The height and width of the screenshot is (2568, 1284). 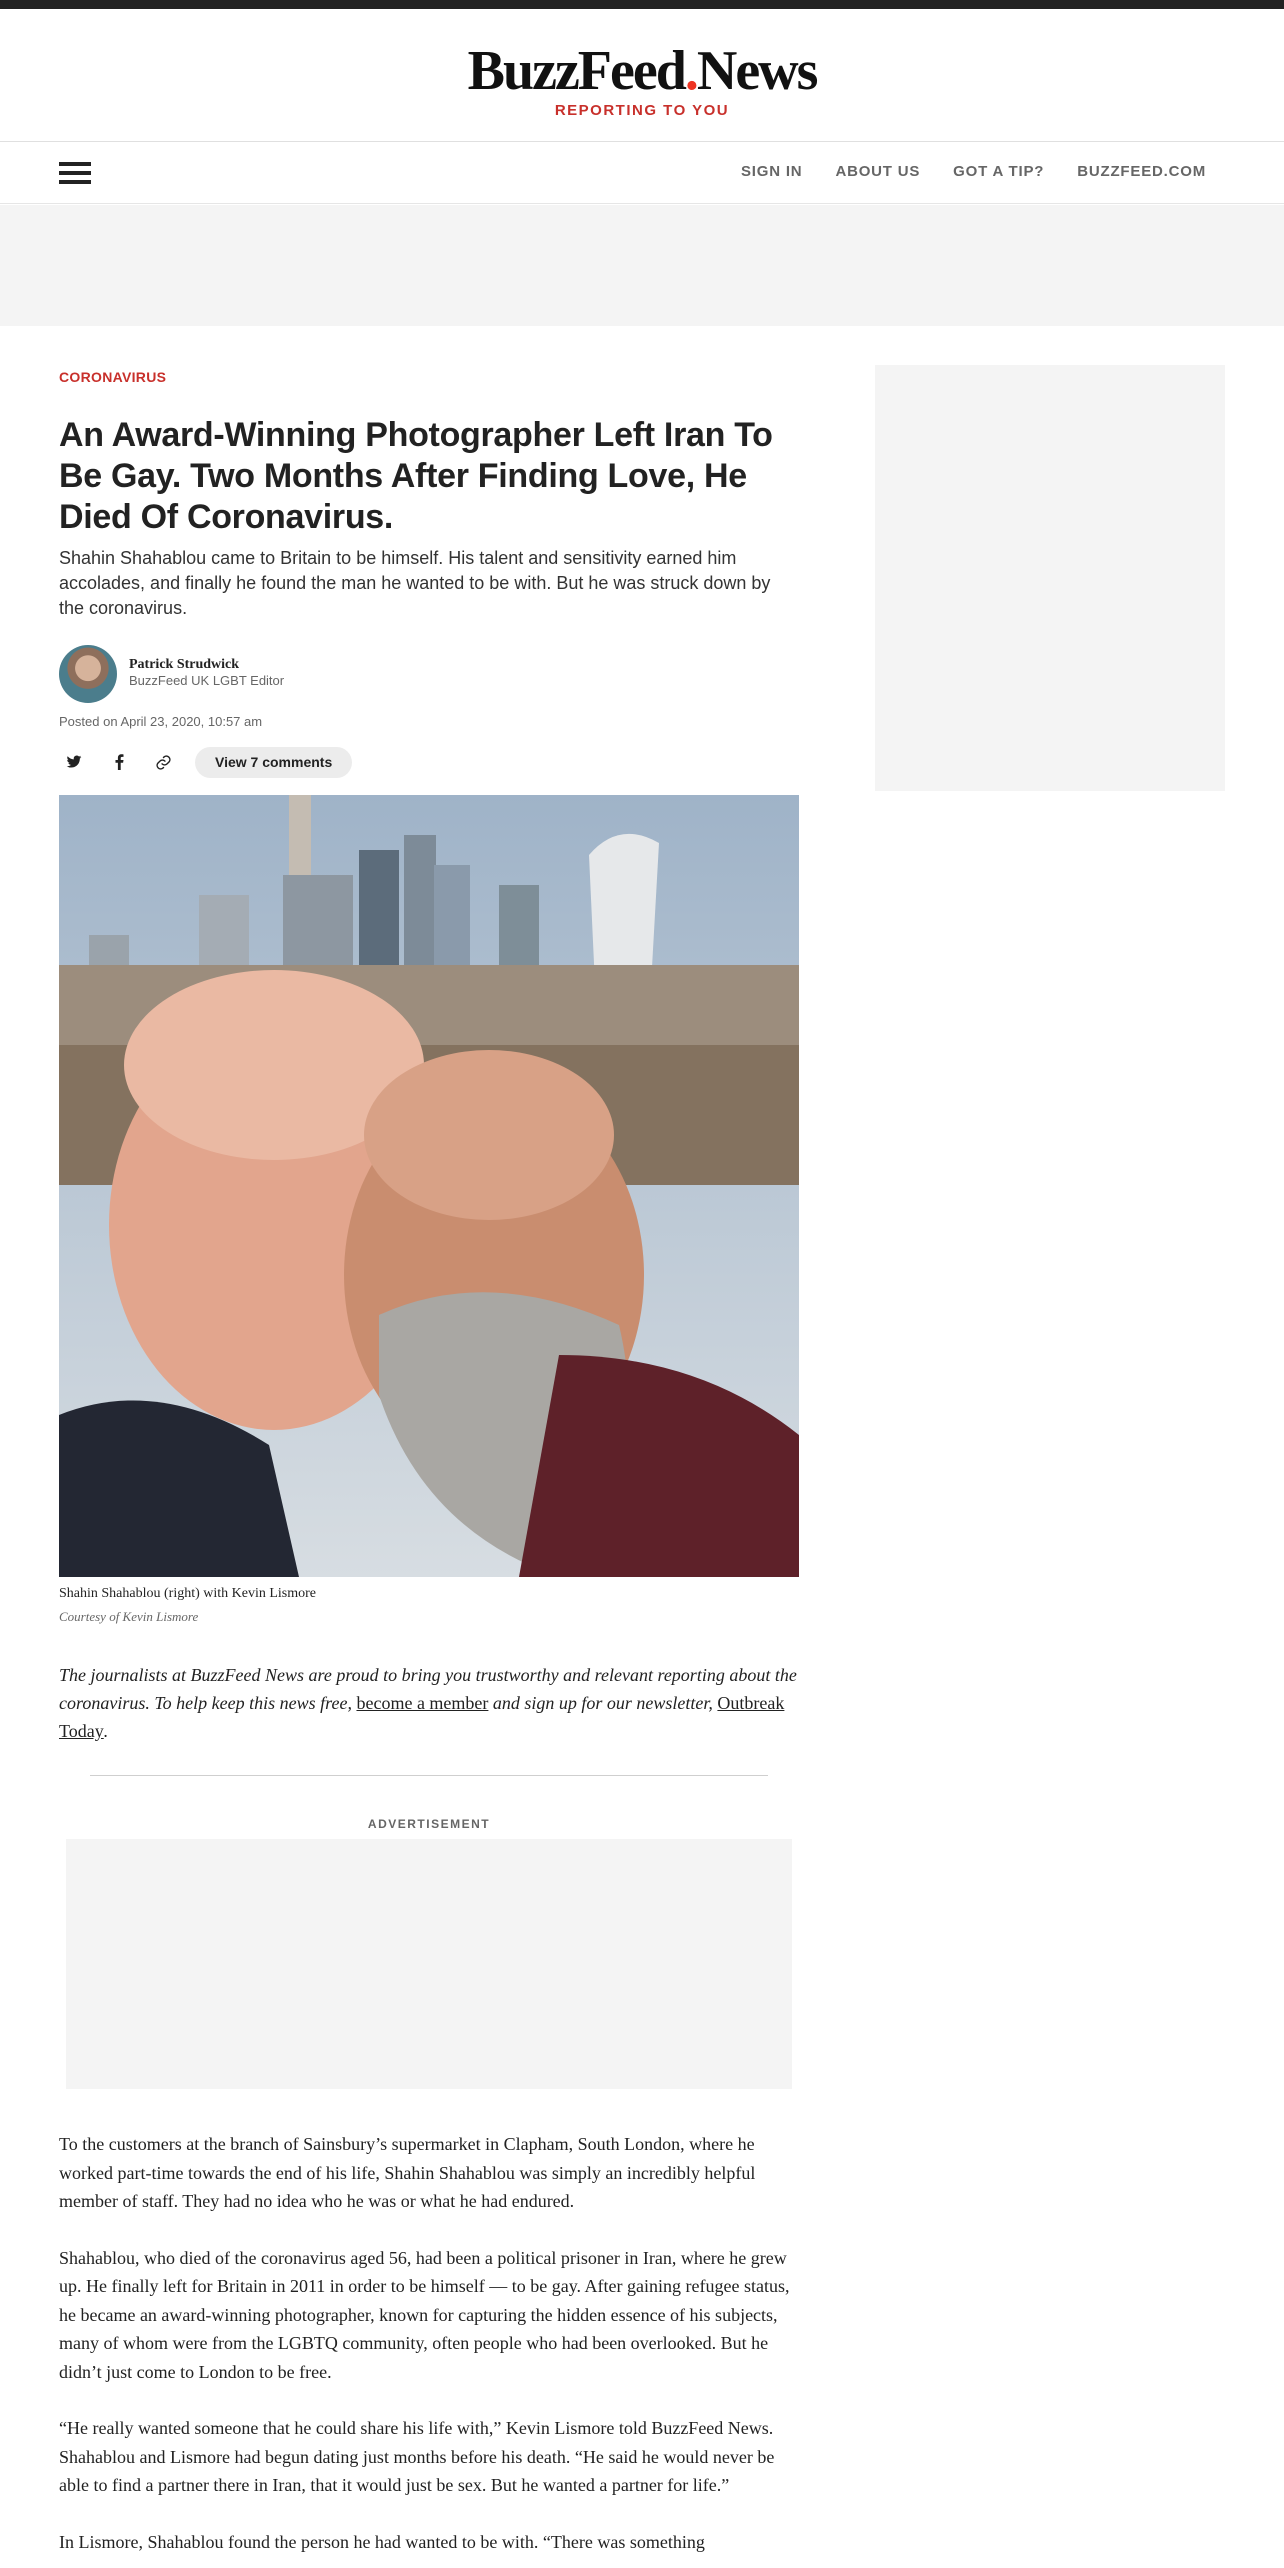 I want to click on advertisement-label: ADVERTISEMENT, so click(x=429, y=1824).